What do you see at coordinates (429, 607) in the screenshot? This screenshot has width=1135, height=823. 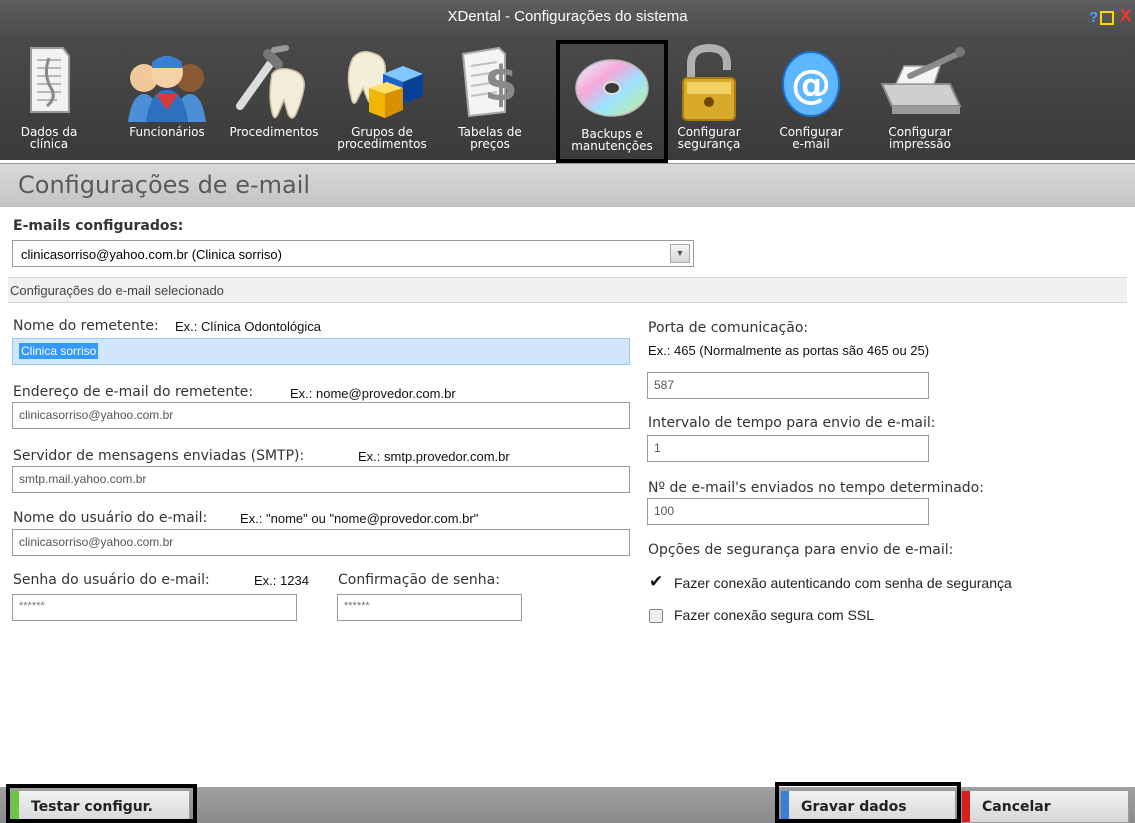 I see `password-confirm-input: ******` at bounding box center [429, 607].